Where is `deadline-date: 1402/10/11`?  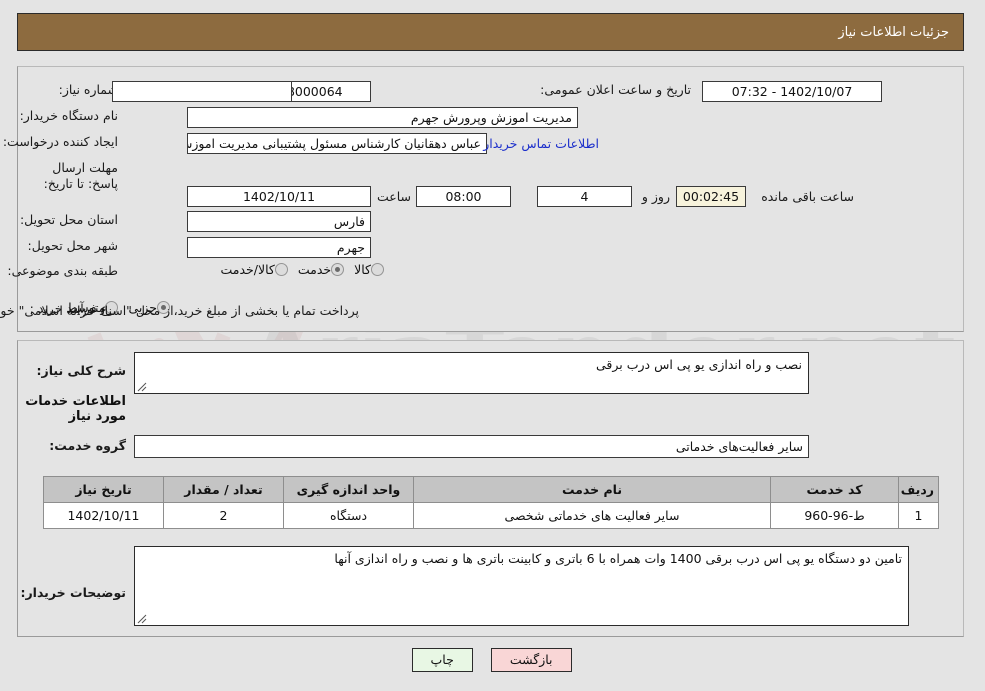 deadline-date: 1402/10/11 is located at coordinates (280, 196).